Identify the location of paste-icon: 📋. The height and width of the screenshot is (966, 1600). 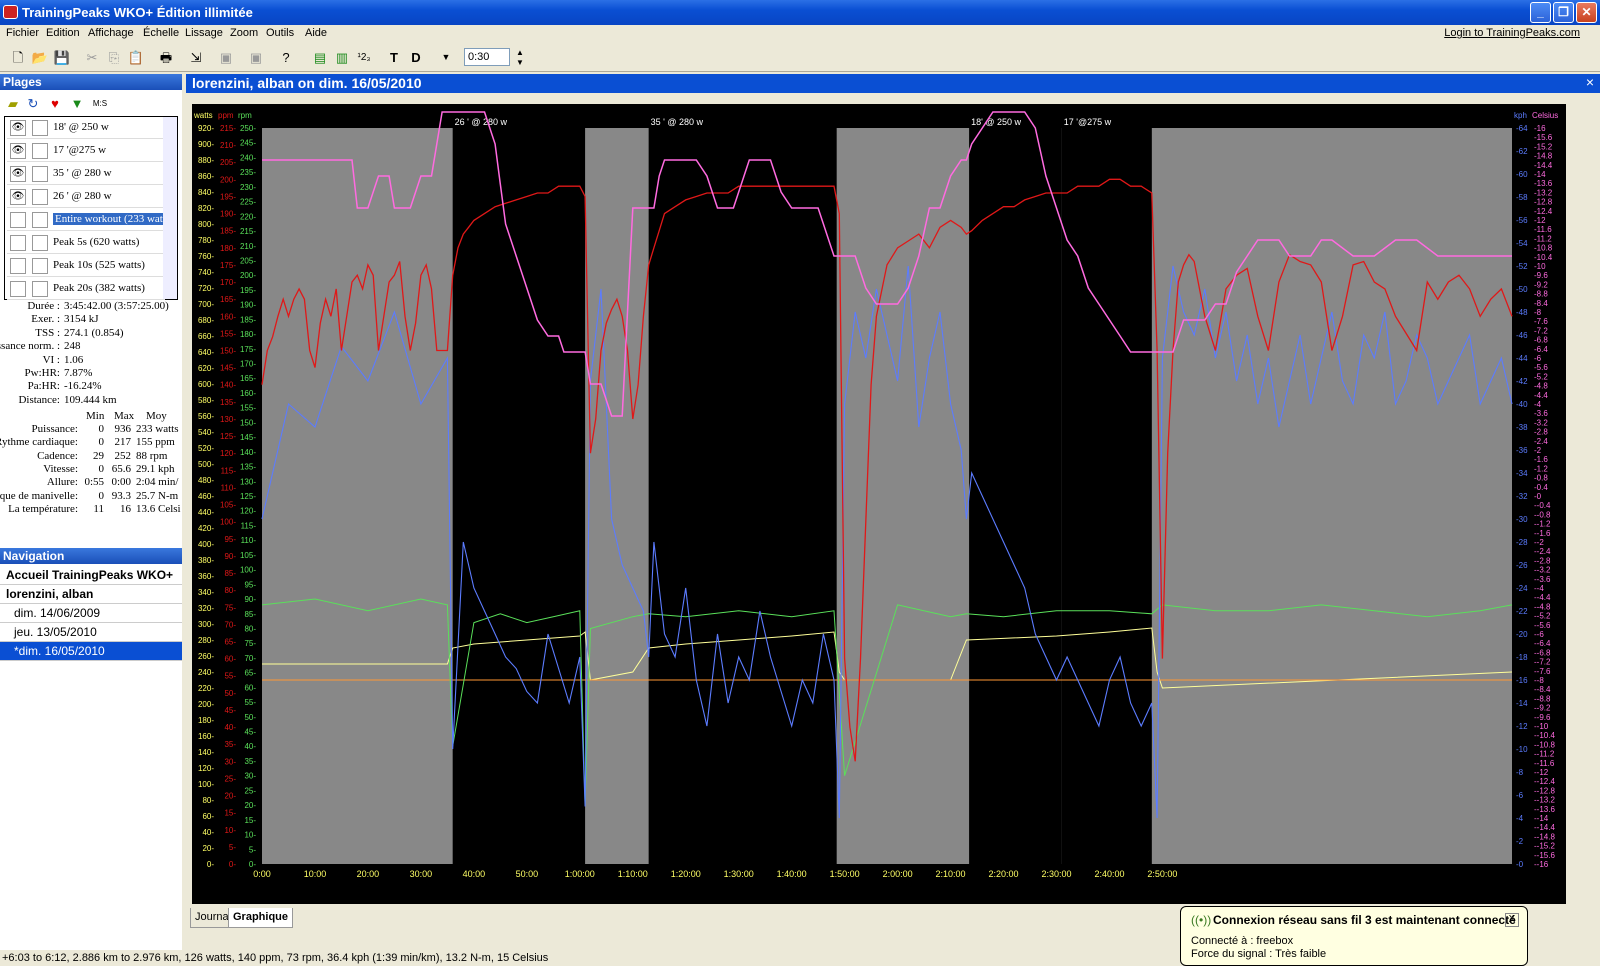
(136, 57).